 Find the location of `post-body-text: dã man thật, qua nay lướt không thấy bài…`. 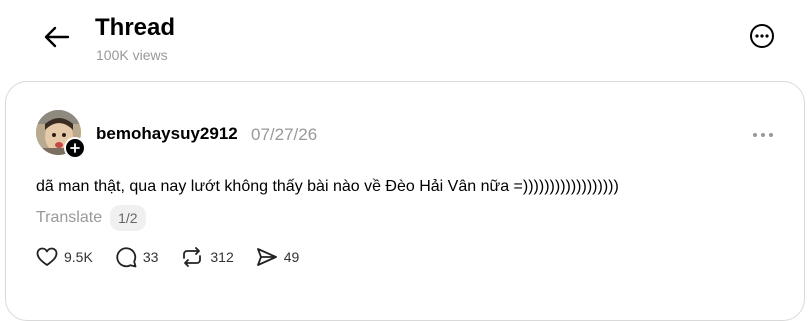

post-body-text: dã man thật, qua nay lướt không thấy bài… is located at coordinates (327, 186).